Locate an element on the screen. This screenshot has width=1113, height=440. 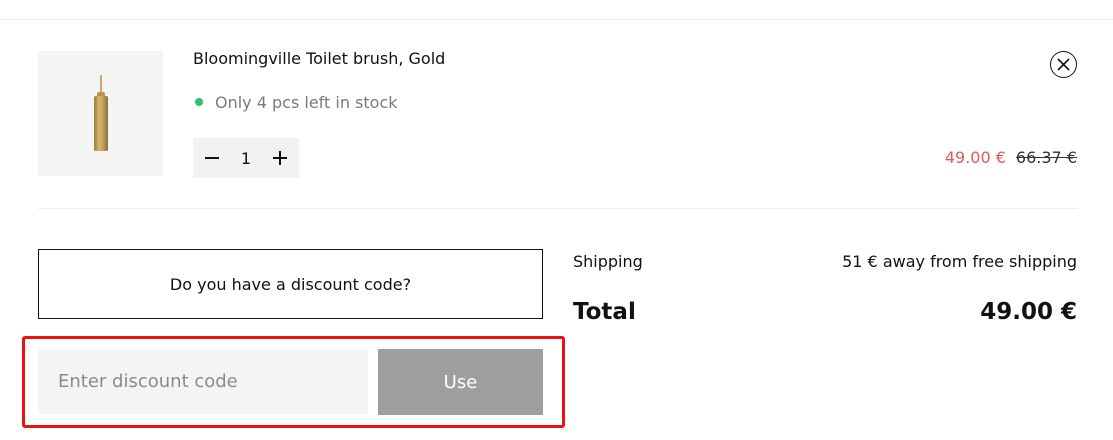
quantity-value: 1 is located at coordinates (246, 158).